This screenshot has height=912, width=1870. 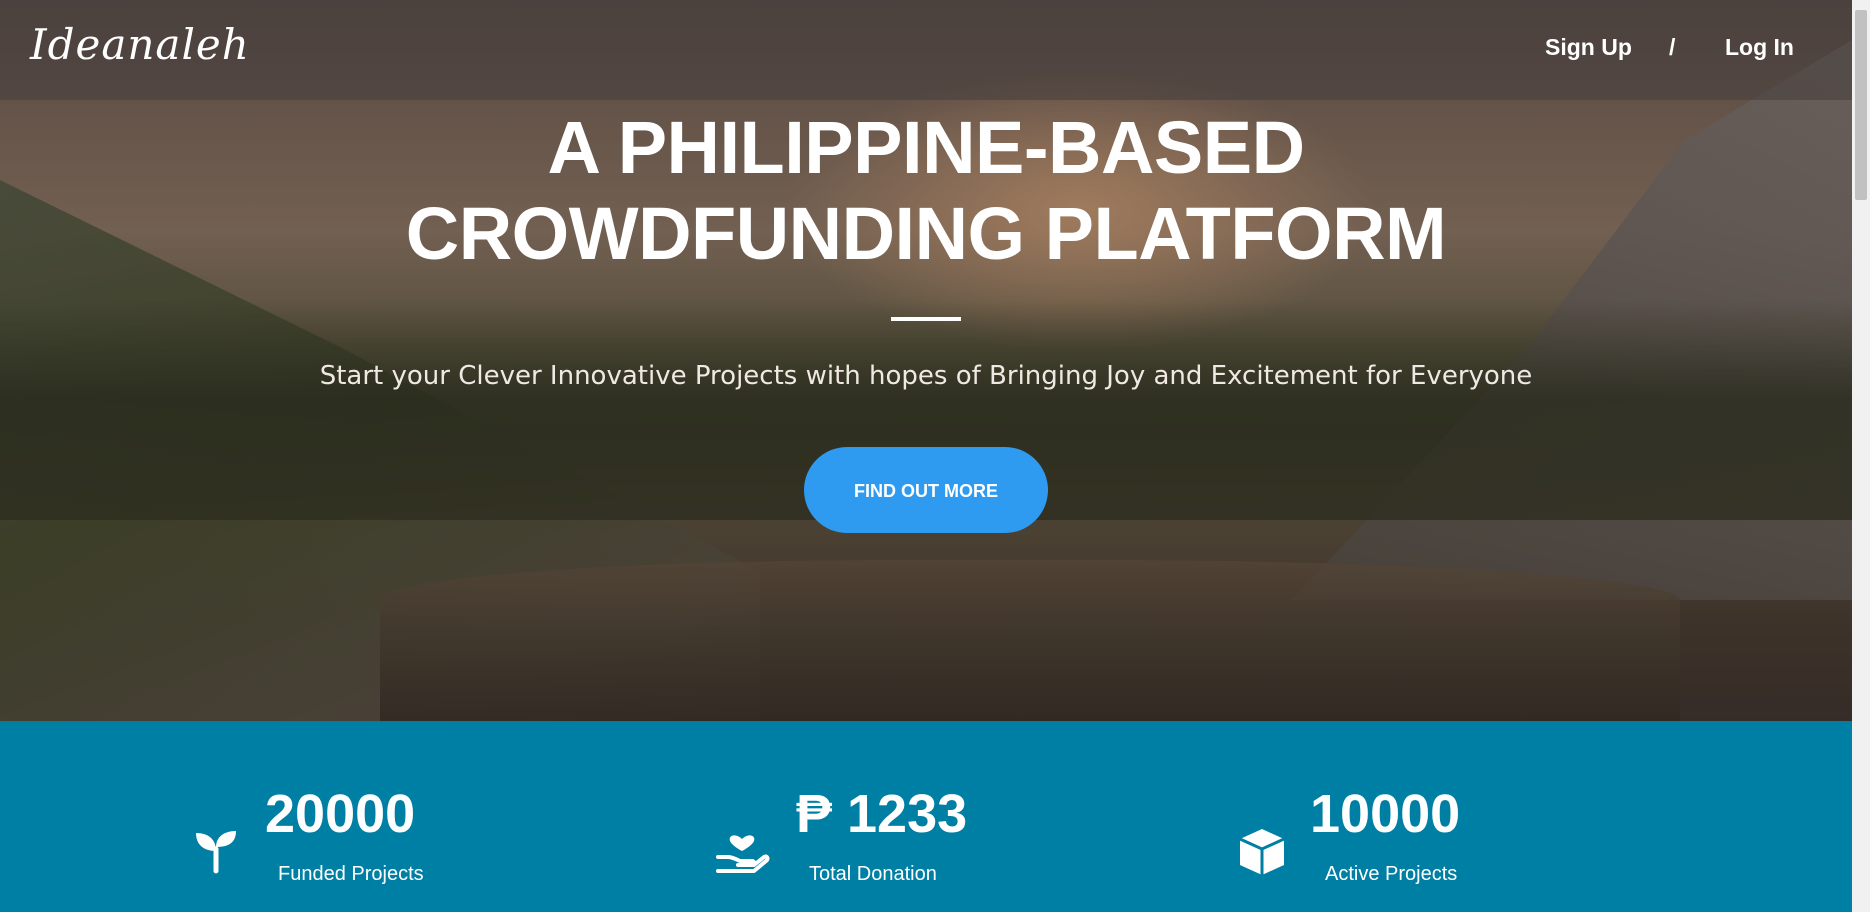 What do you see at coordinates (140, 44) in the screenshot?
I see `brand-logo: Ideanaleh` at bounding box center [140, 44].